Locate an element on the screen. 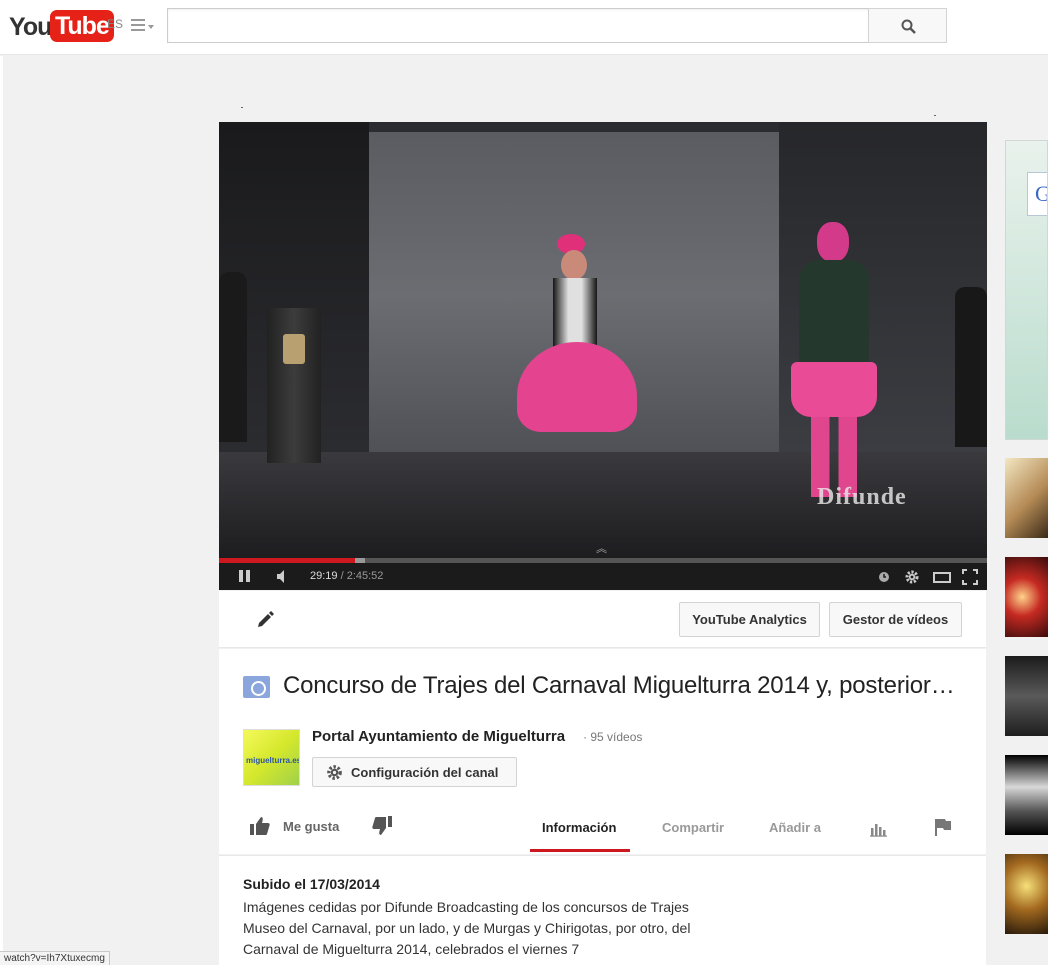  current-time: 29:19 is located at coordinates (324, 576).